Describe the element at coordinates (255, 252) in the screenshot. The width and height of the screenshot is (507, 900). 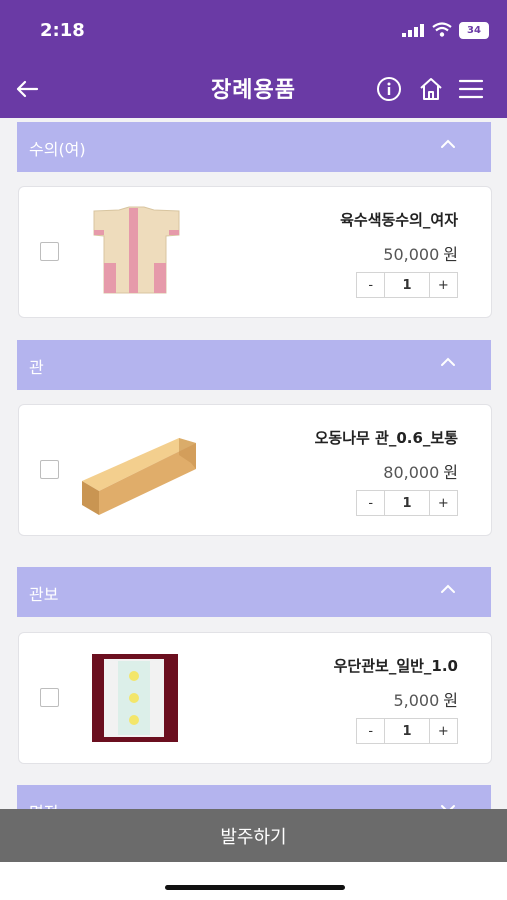
I see `product-card: 육수색동수의_여자 50,000 원 - 1 +` at that location.